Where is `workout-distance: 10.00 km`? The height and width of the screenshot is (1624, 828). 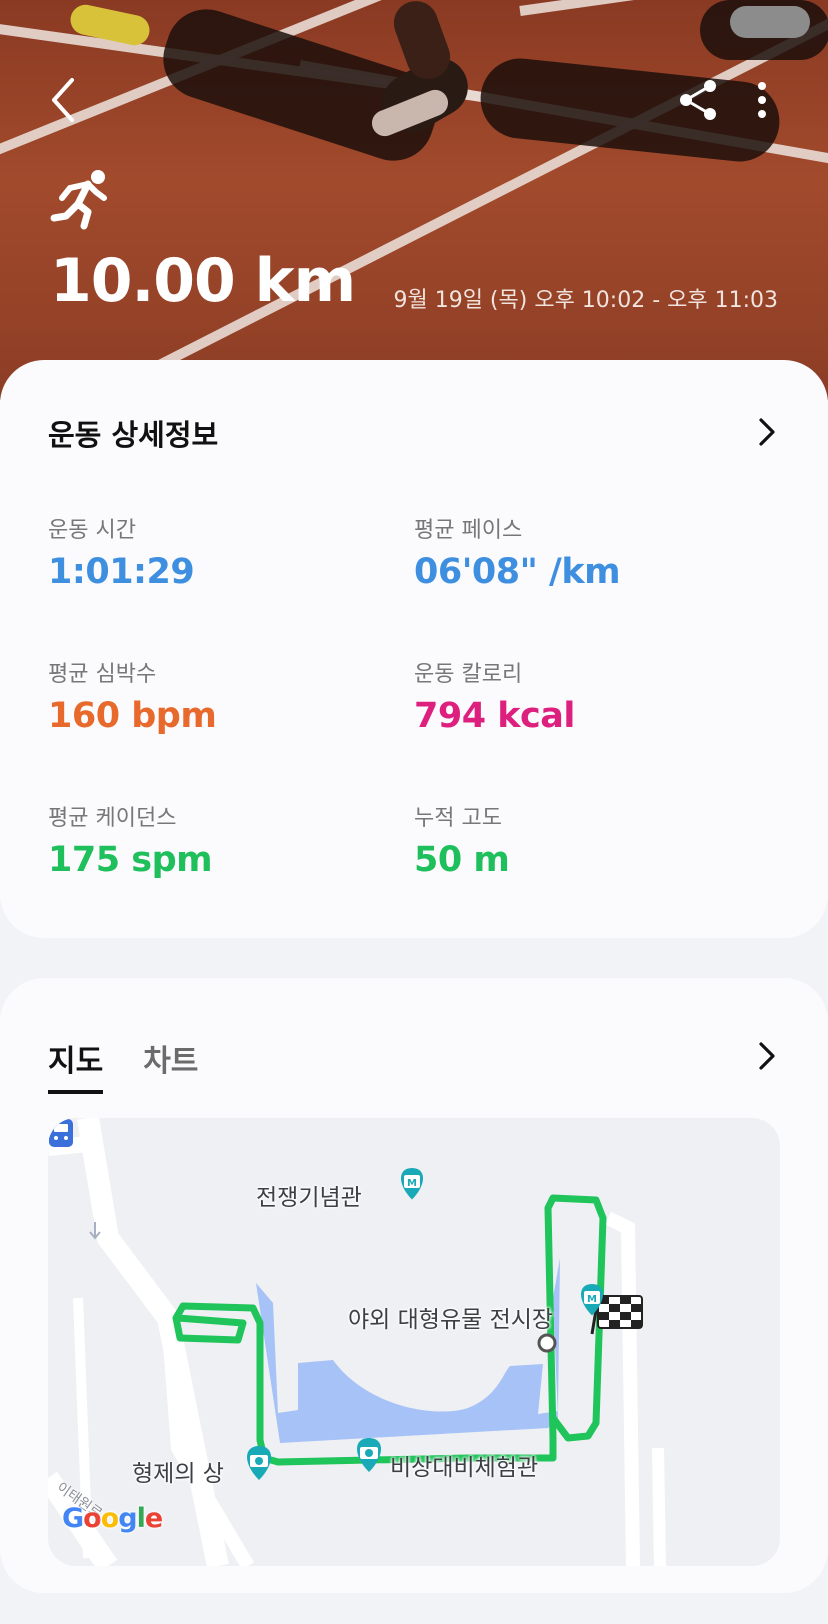
workout-distance: 10.00 km is located at coordinates (203, 281).